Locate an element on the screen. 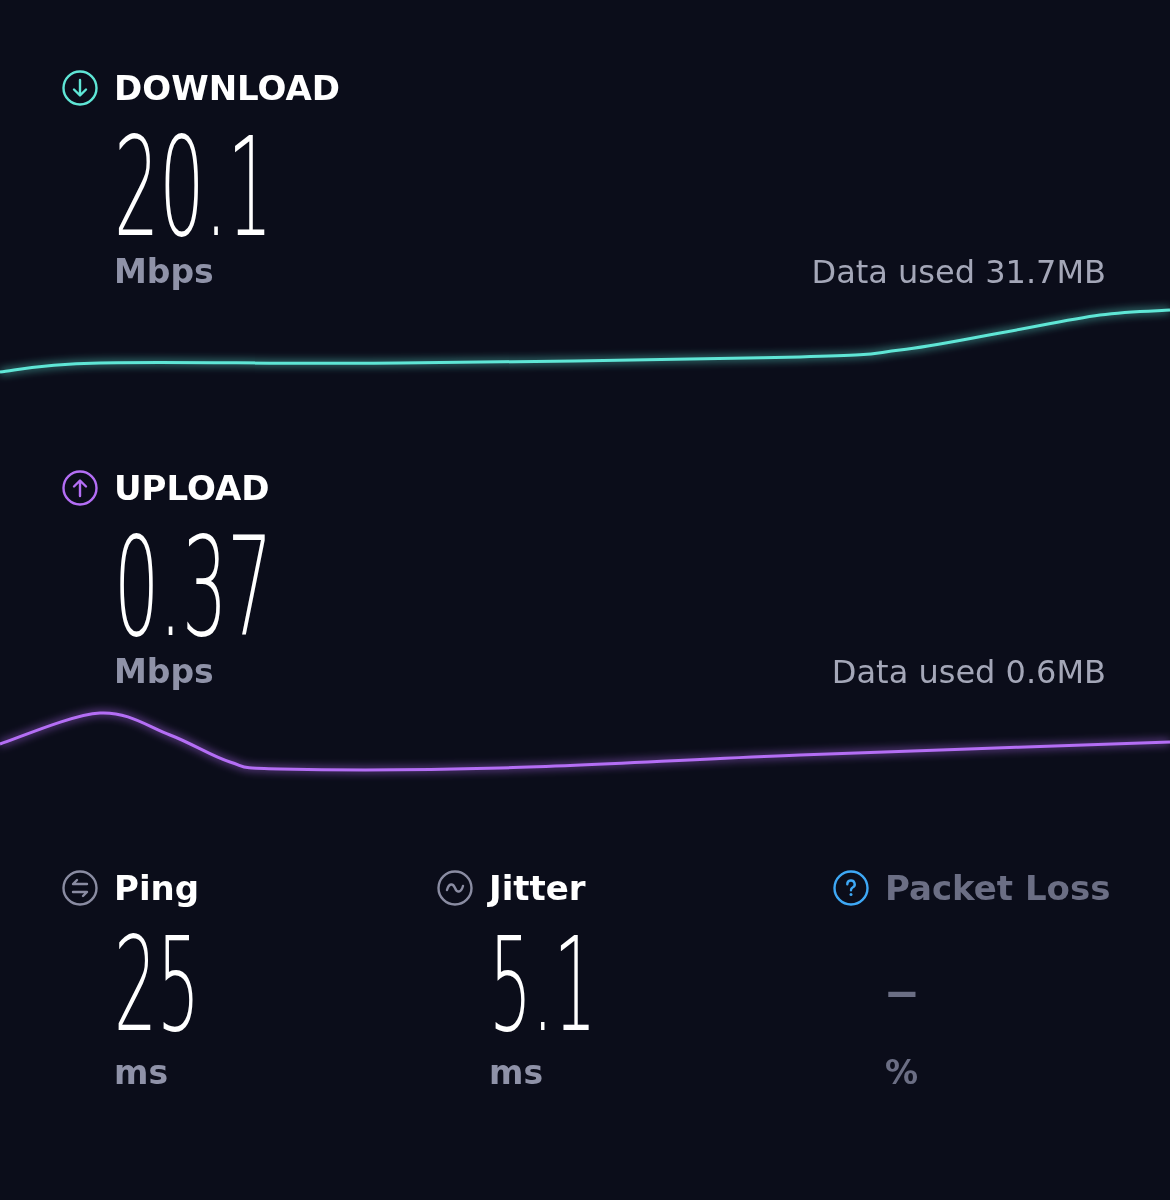 The image size is (1170, 1200). test-label: DOWNLOAD is located at coordinates (227, 88).